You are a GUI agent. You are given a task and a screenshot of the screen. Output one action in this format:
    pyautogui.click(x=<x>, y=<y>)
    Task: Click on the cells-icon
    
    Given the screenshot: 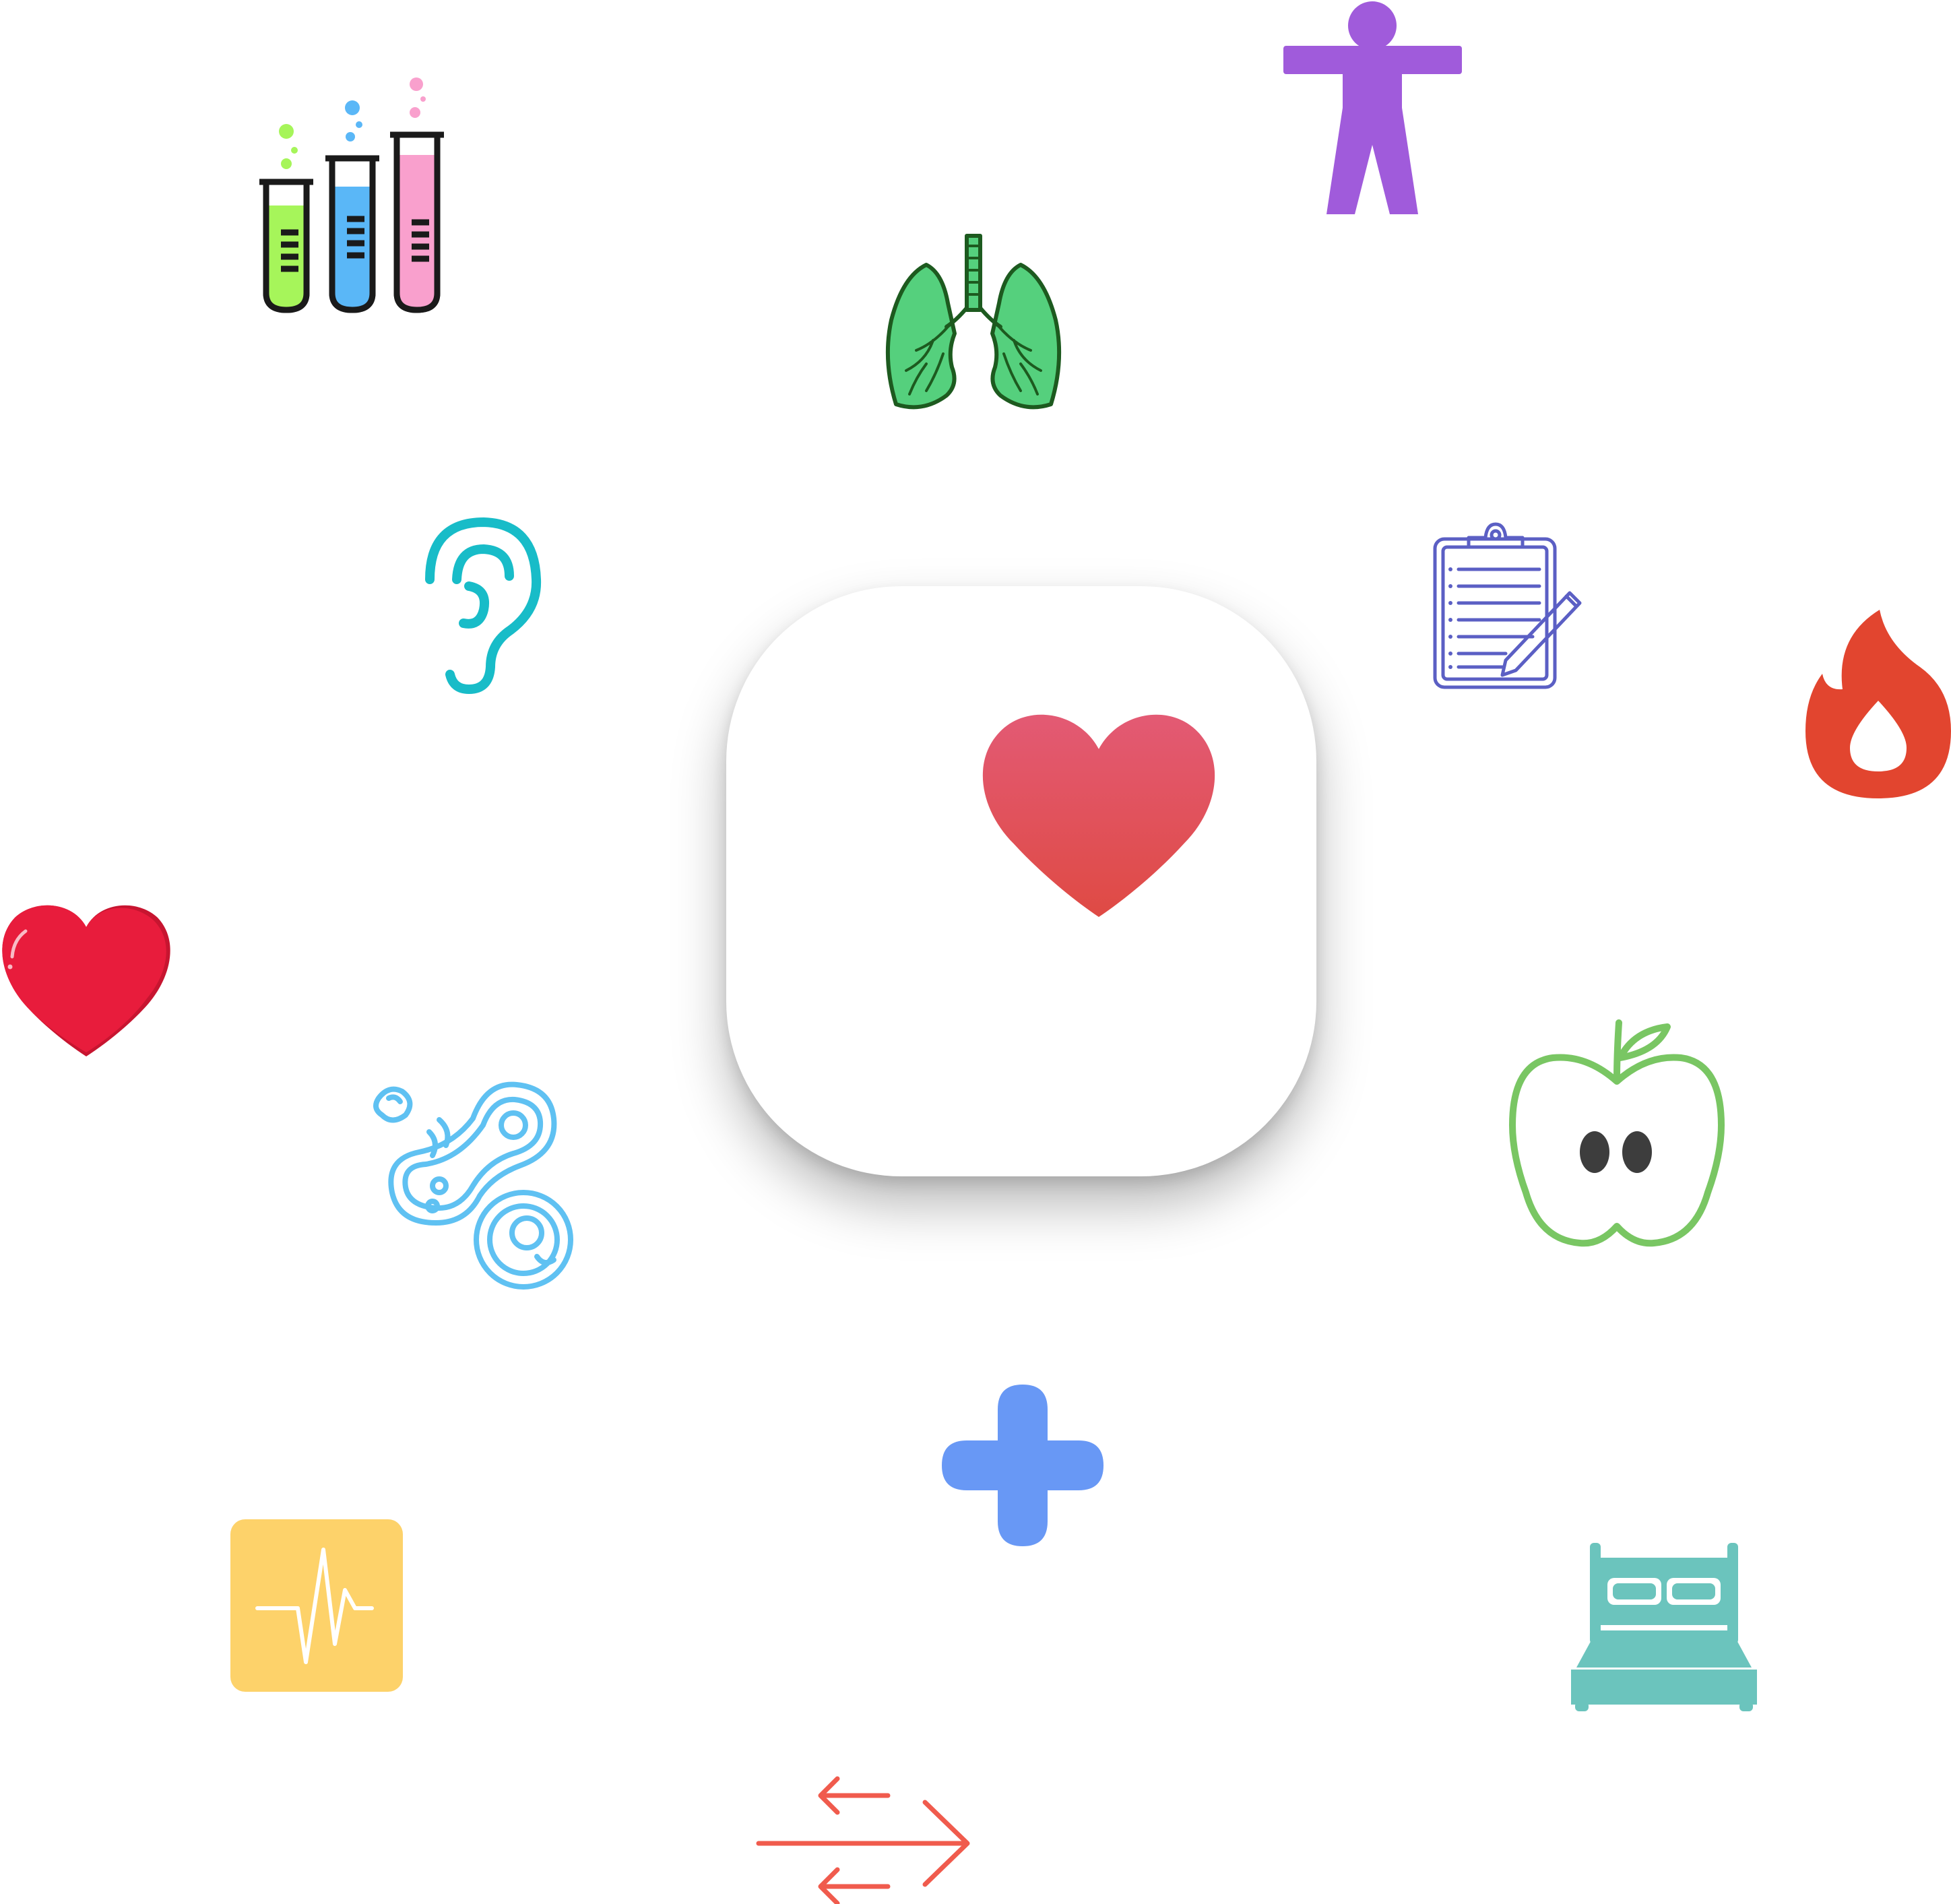 What is the action you would take?
    pyautogui.click(x=481, y=1186)
    